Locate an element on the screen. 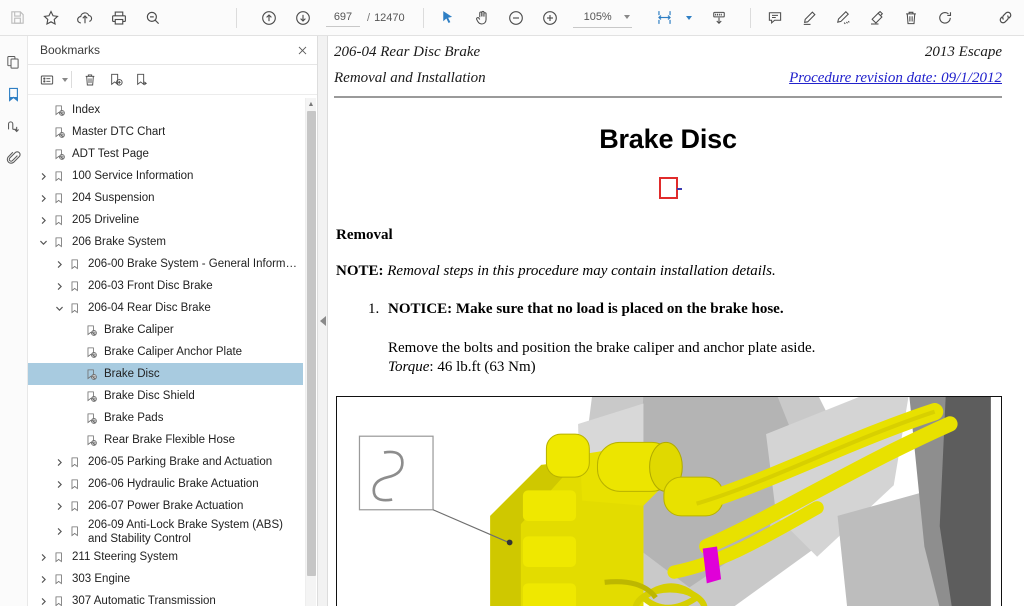 The height and width of the screenshot is (606, 1024). bookmark-item: Rear Brake Flexible Hose is located at coordinates (165, 440).